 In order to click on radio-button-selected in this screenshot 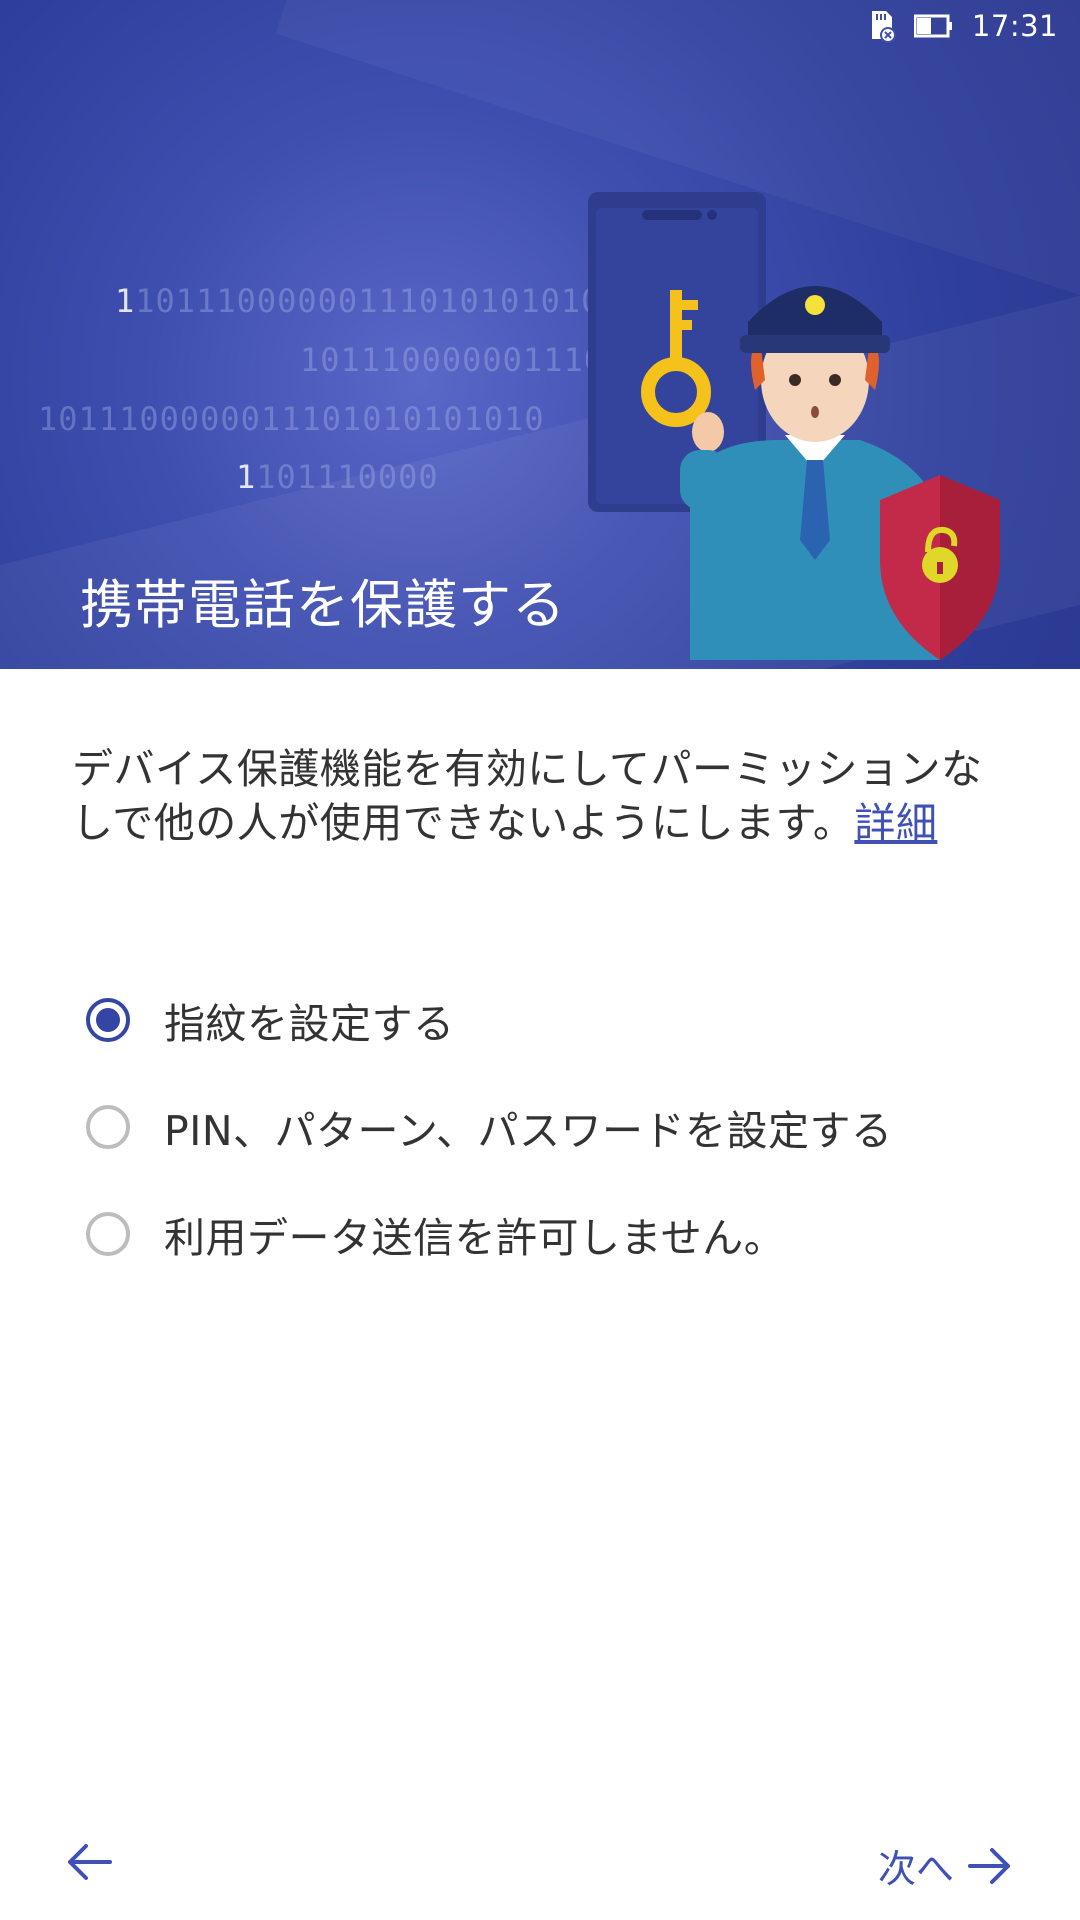, I will do `click(108, 1019)`.